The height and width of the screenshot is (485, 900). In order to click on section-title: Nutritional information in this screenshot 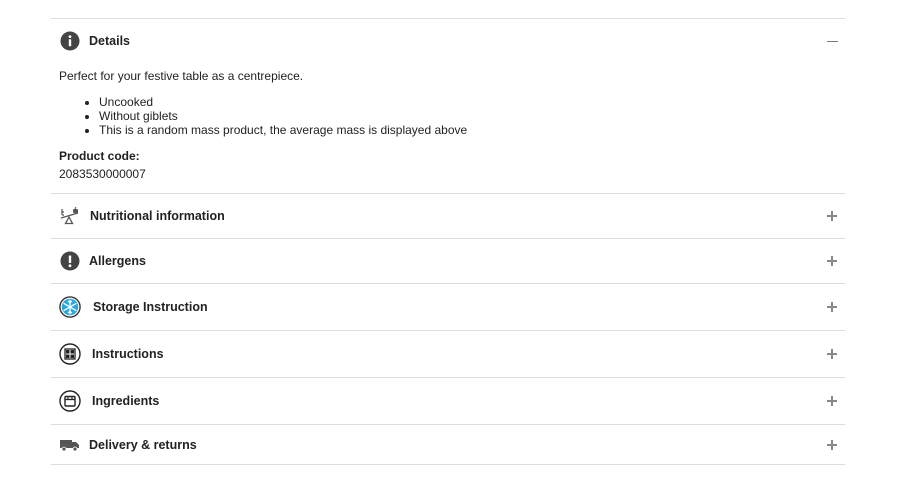, I will do `click(157, 216)`.